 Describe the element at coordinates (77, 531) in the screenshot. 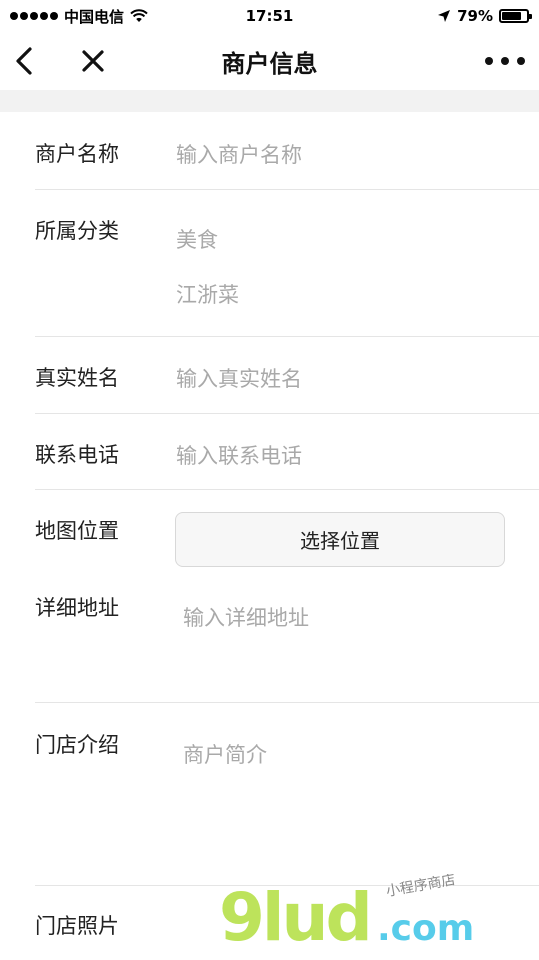

I see `map-location-label: 地图位置` at that location.